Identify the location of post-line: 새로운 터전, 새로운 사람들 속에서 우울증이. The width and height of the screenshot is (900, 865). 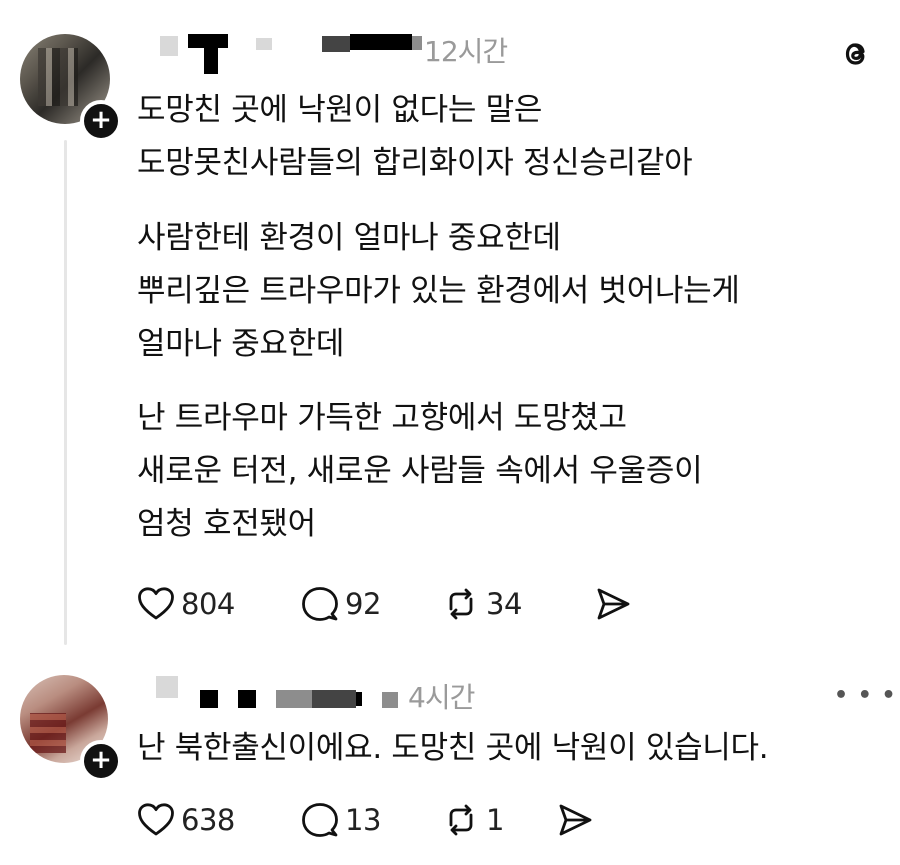
(420, 471).